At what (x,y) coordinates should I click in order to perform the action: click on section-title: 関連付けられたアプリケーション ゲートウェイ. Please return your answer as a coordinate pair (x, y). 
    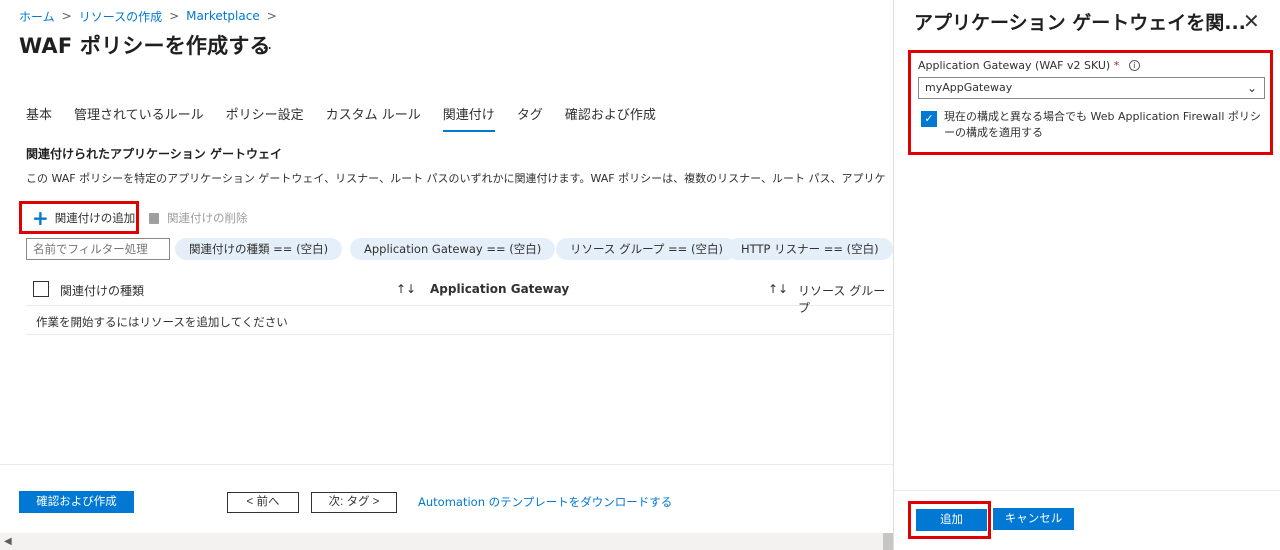
    Looking at the image, I should click on (154, 154).